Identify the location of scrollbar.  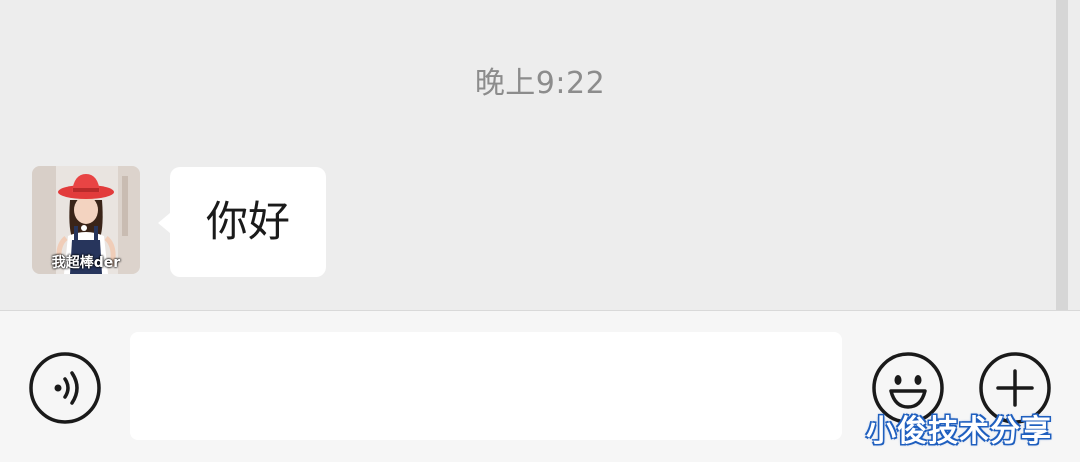
(1062, 155).